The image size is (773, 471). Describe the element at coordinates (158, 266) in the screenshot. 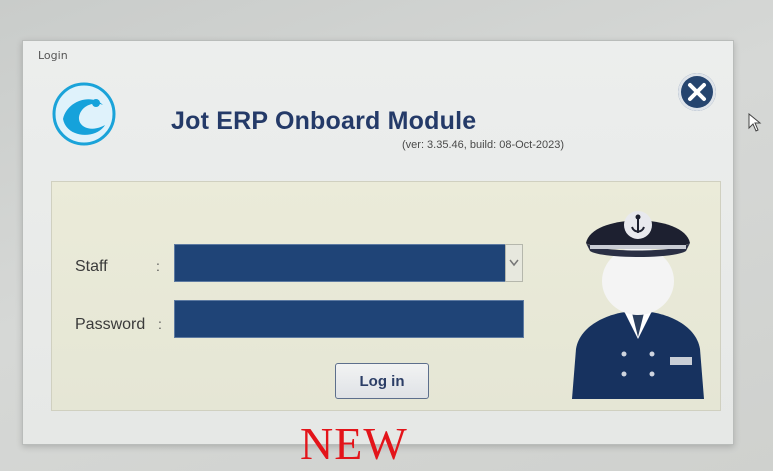

I see `staff-colon: :` at that location.